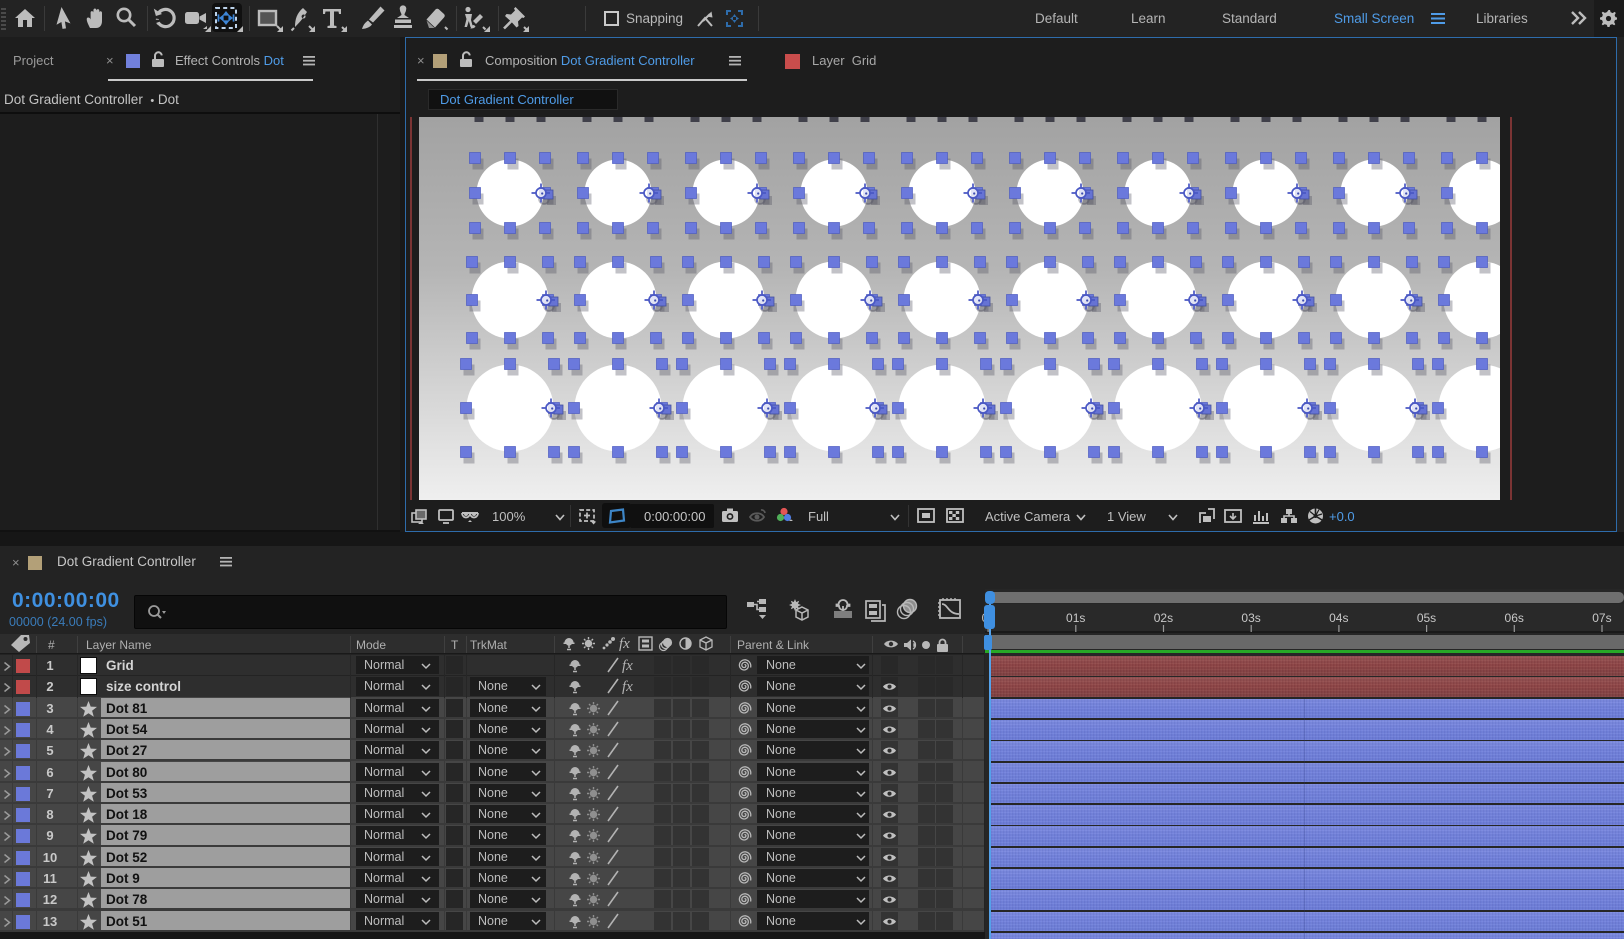 This screenshot has width=1624, height=939. What do you see at coordinates (1601, 618) in the screenshot?
I see `svg-text: 07s` at bounding box center [1601, 618].